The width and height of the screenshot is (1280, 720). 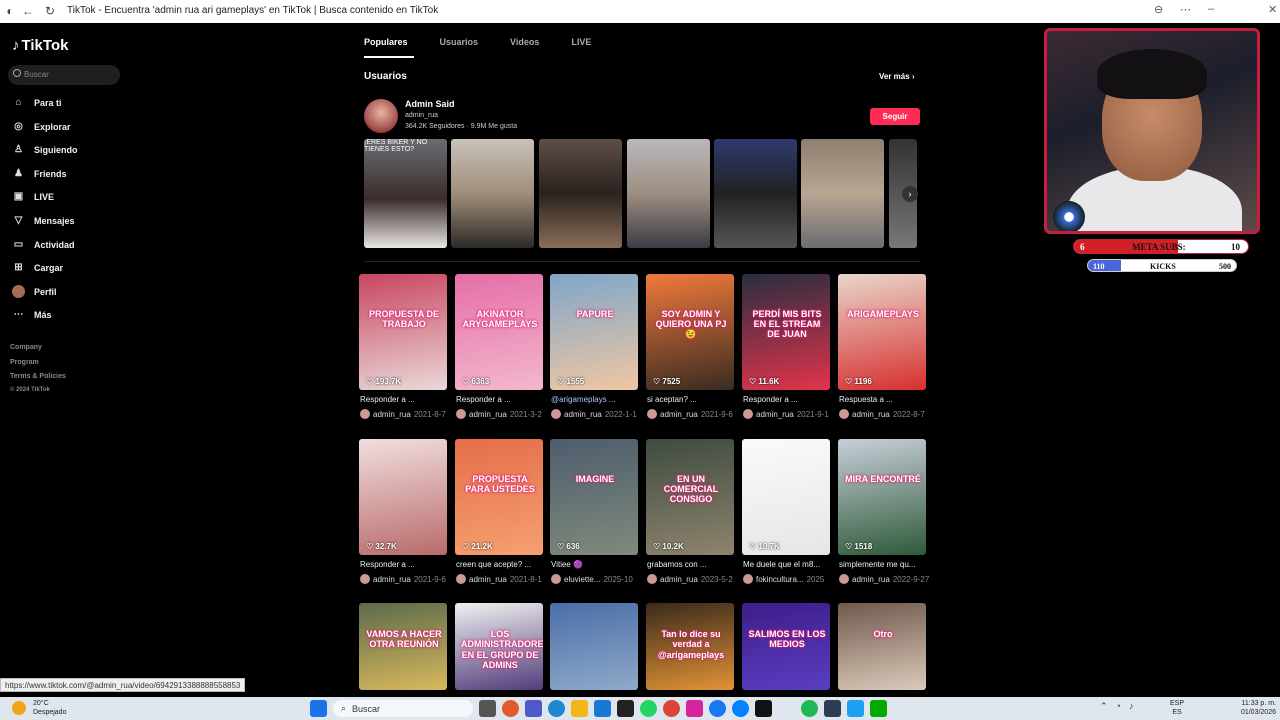 What do you see at coordinates (524, 42) in the screenshot?
I see `tab-videos: Videos` at bounding box center [524, 42].